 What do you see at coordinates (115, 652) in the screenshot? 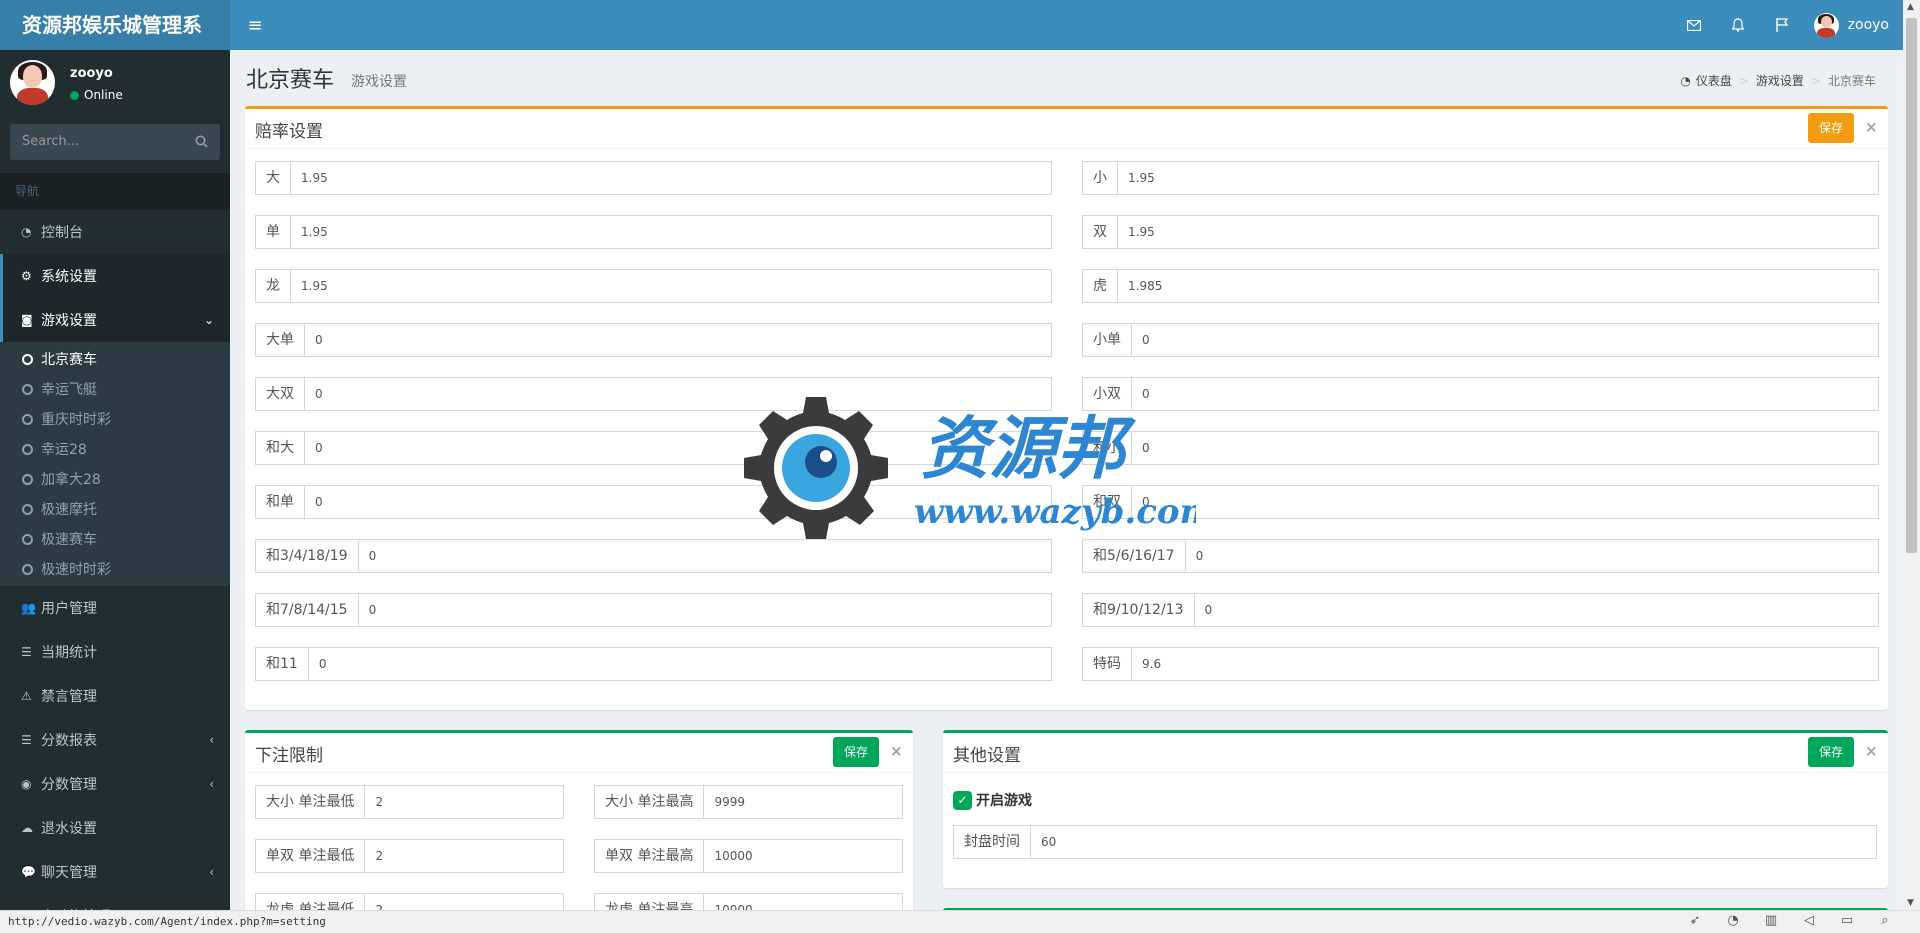
I see `sidebar-item-period-stats: ☰ 当期统计` at bounding box center [115, 652].